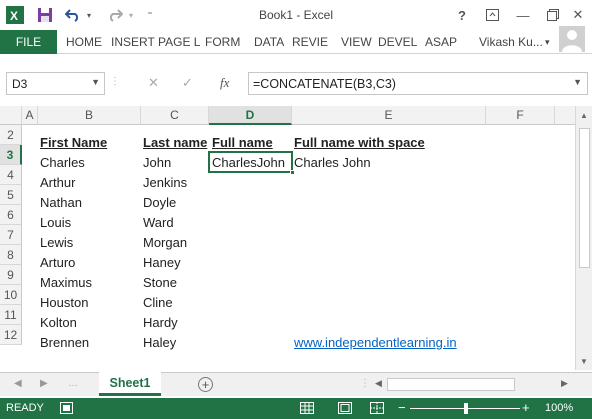 This screenshot has height=419, width=592. Describe the element at coordinates (28, 42) in the screenshot. I see `tab-file: FILE` at that location.